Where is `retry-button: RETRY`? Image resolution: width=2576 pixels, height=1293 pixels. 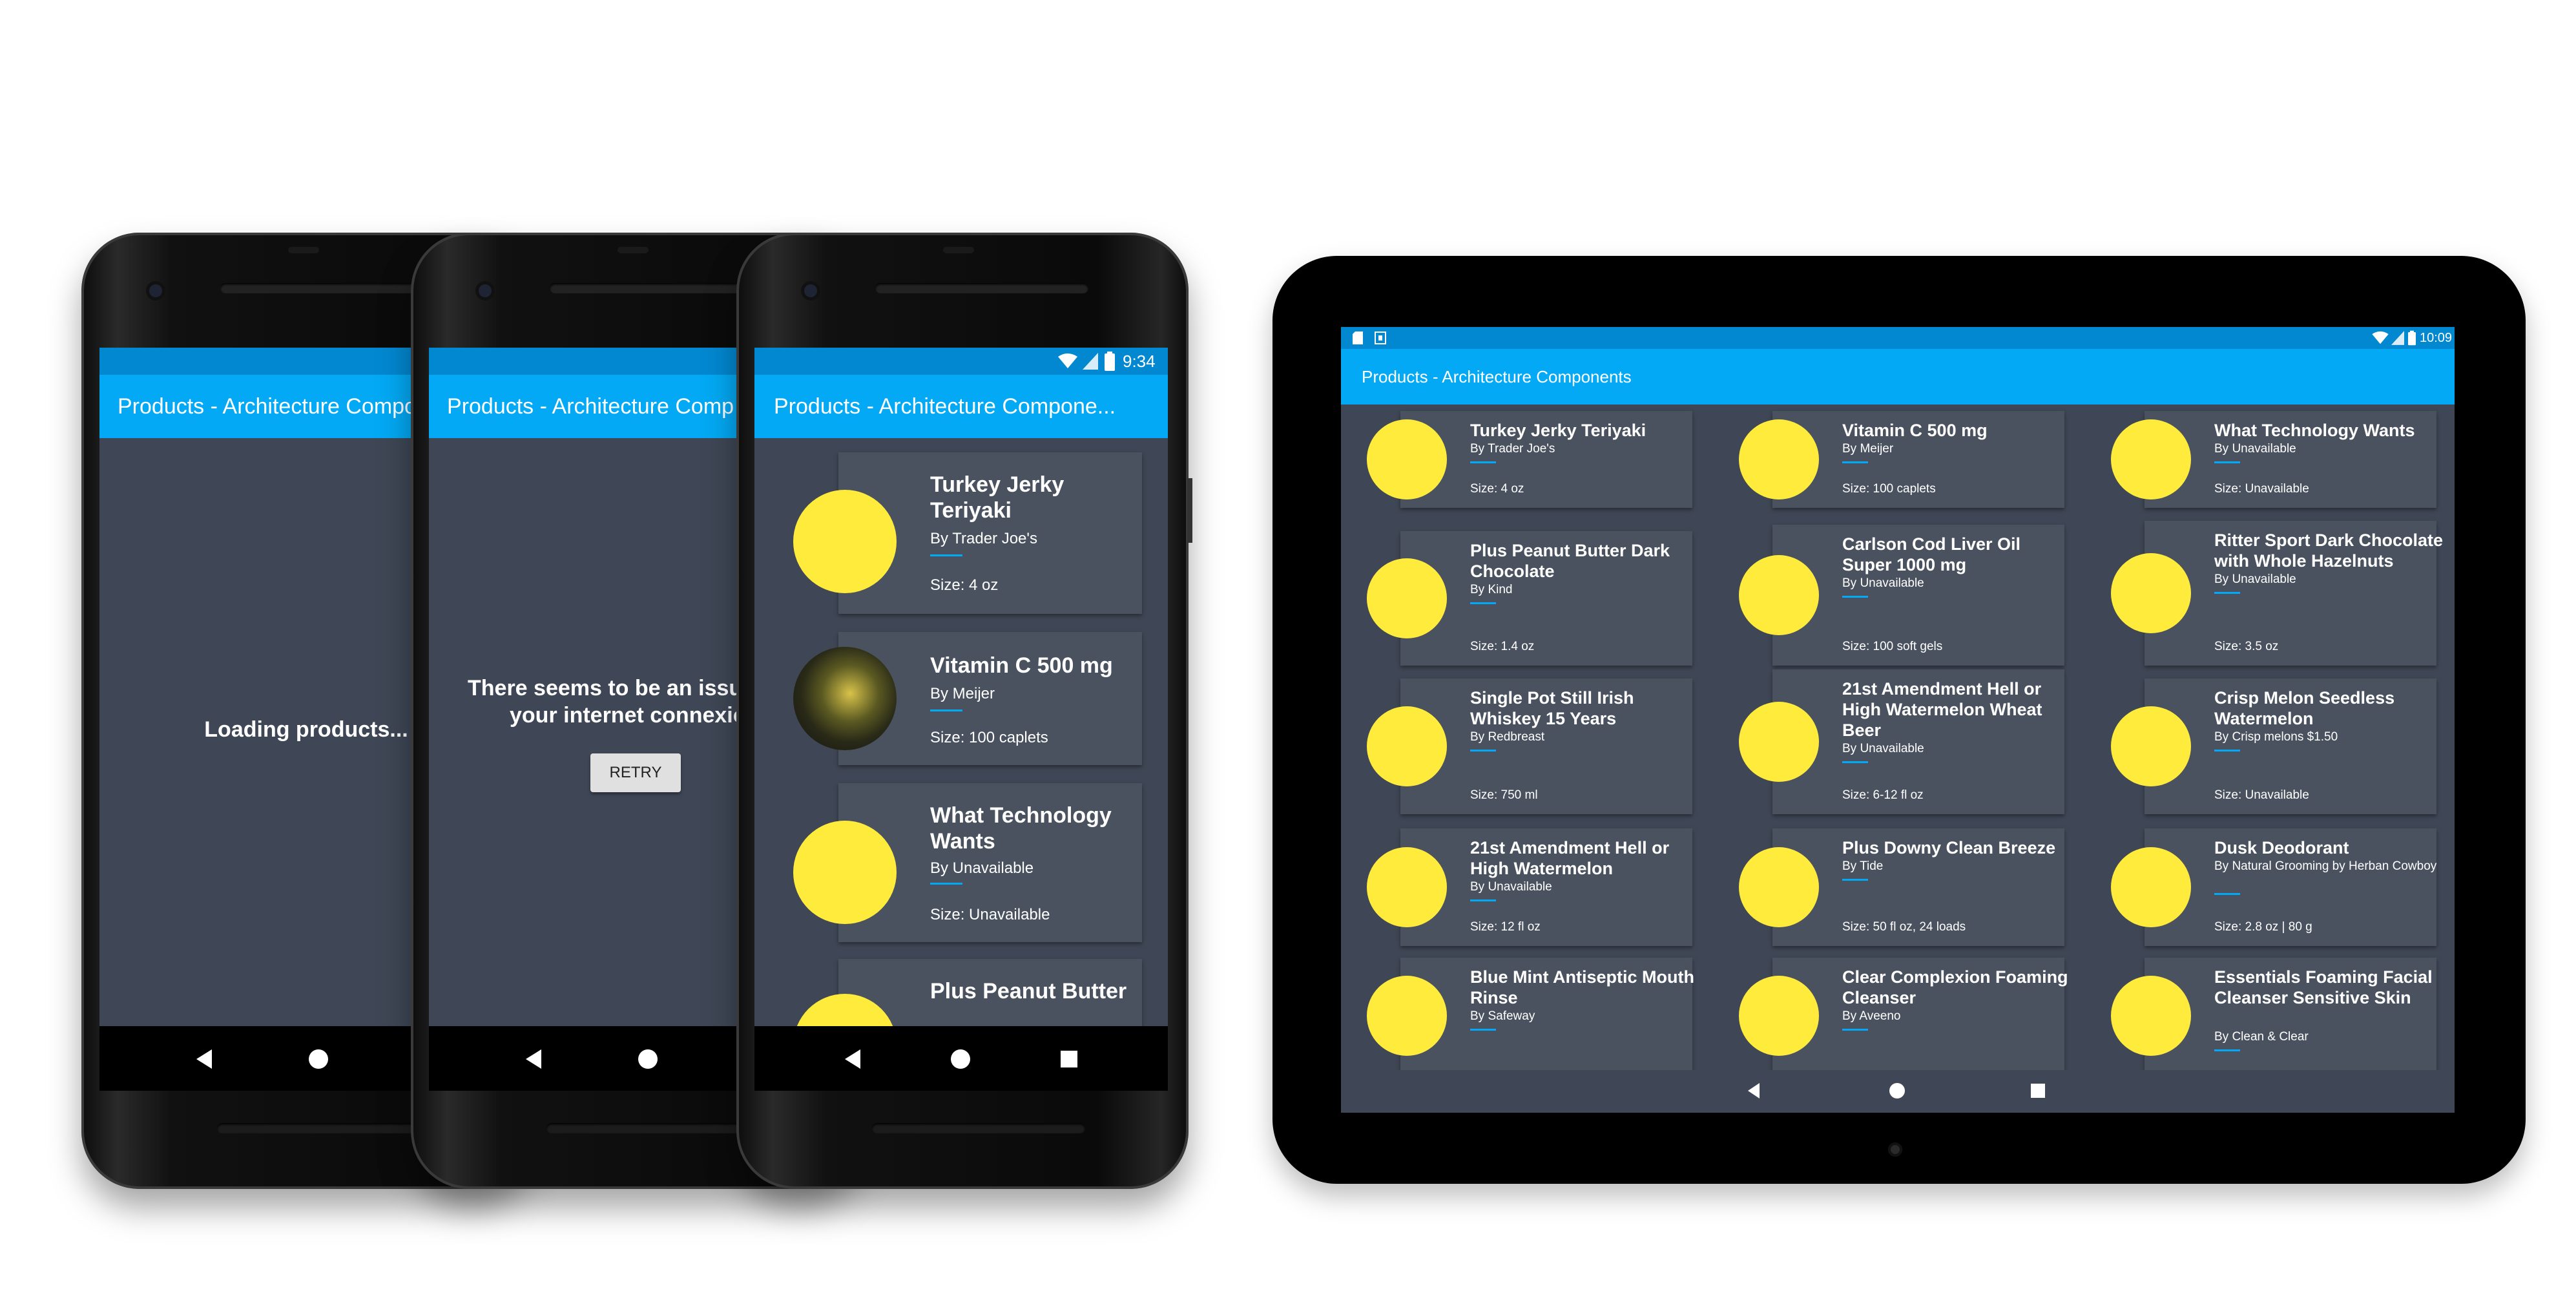
retry-button: RETRY is located at coordinates (635, 772).